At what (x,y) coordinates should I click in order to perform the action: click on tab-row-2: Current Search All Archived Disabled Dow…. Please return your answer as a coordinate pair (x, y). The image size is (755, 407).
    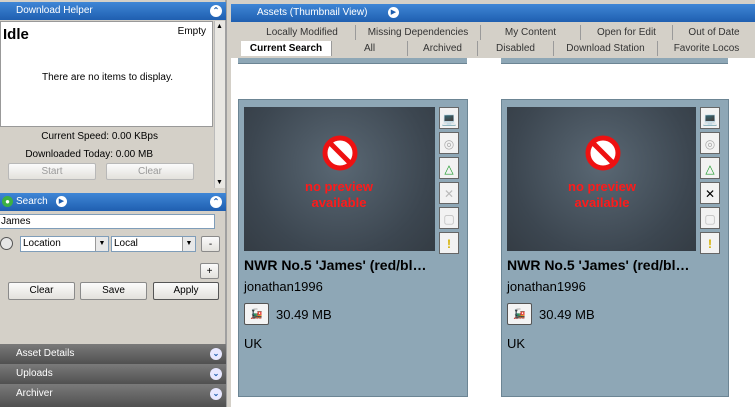
    Looking at the image, I should click on (498, 49).